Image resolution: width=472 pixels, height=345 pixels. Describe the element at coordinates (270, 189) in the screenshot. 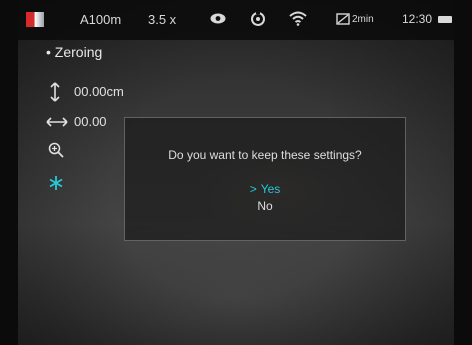

I see `option-yes-label: Yes` at that location.